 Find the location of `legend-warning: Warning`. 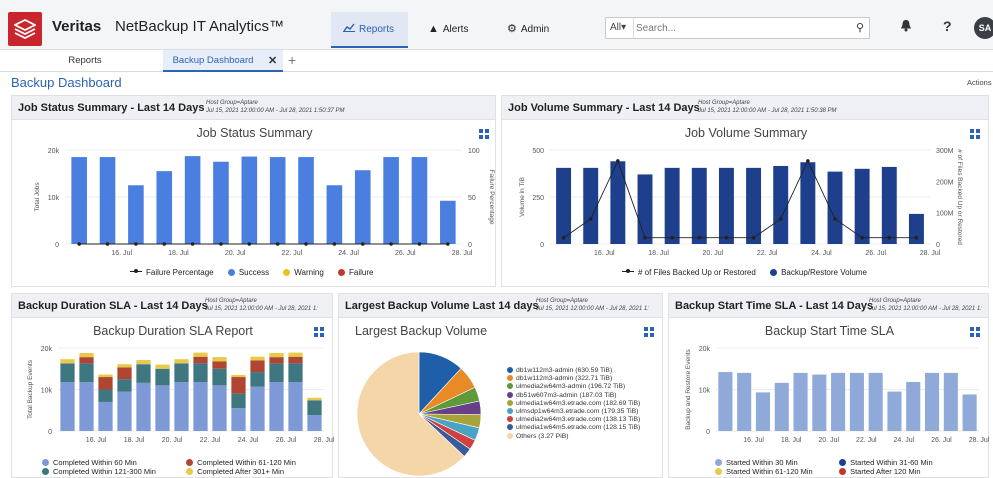

legend-warning: Warning is located at coordinates (303, 272).